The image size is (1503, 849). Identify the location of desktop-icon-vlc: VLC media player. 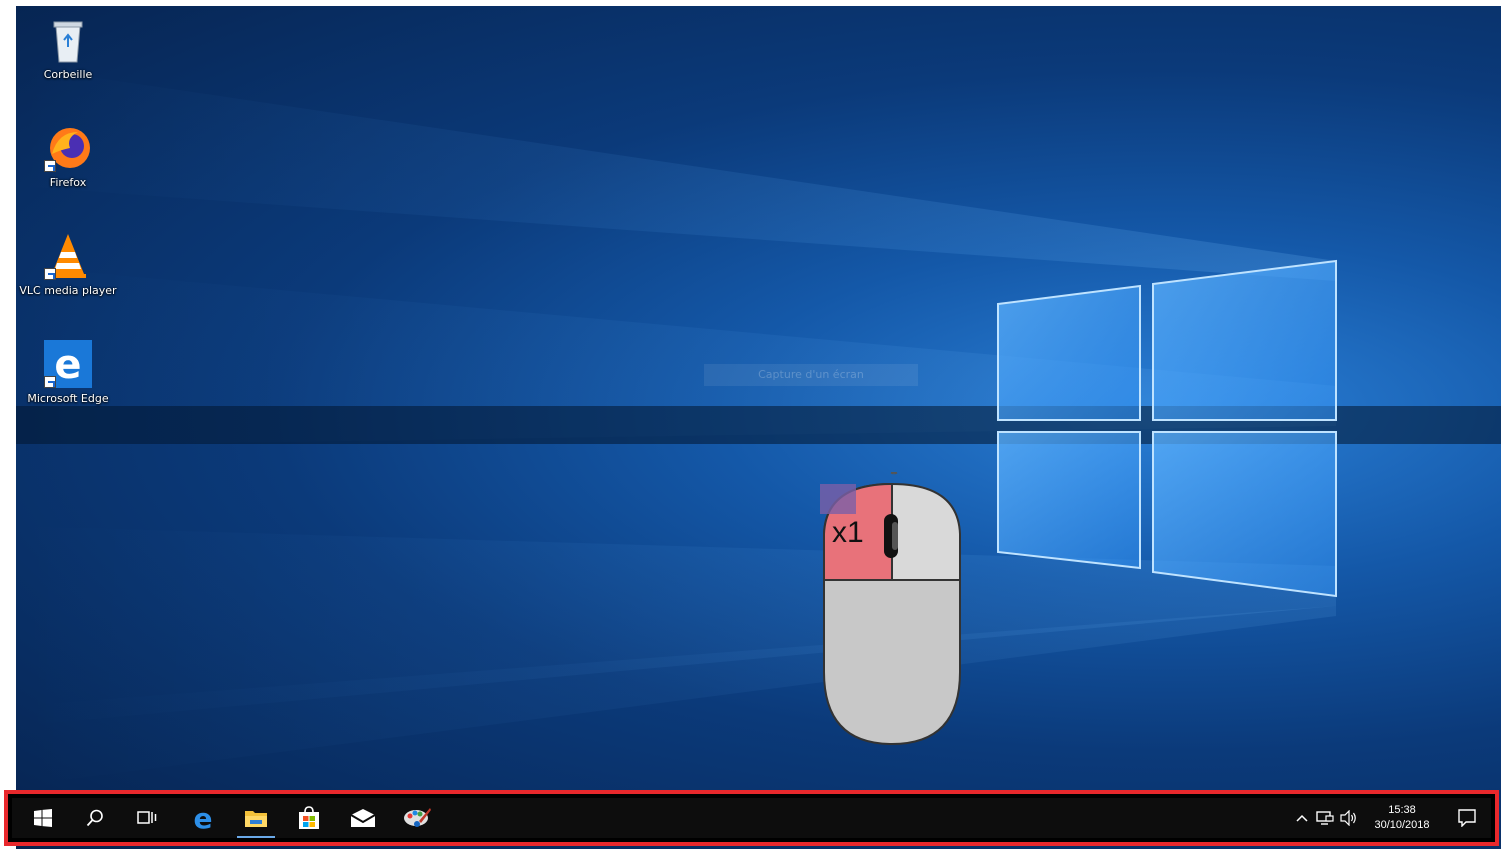
(68, 264).